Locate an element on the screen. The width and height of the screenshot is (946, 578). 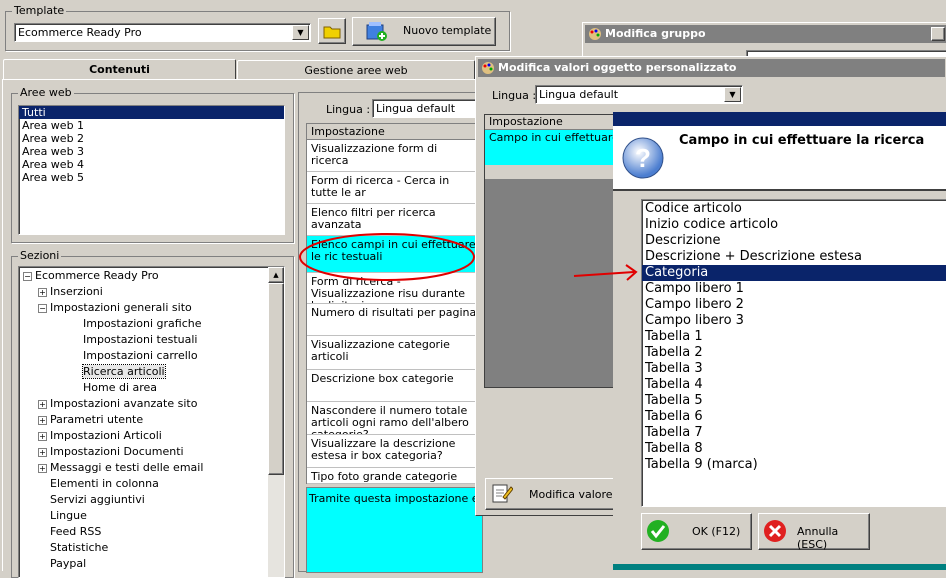
tree-item: − Impostazioni generali sito is located at coordinates (115, 308).